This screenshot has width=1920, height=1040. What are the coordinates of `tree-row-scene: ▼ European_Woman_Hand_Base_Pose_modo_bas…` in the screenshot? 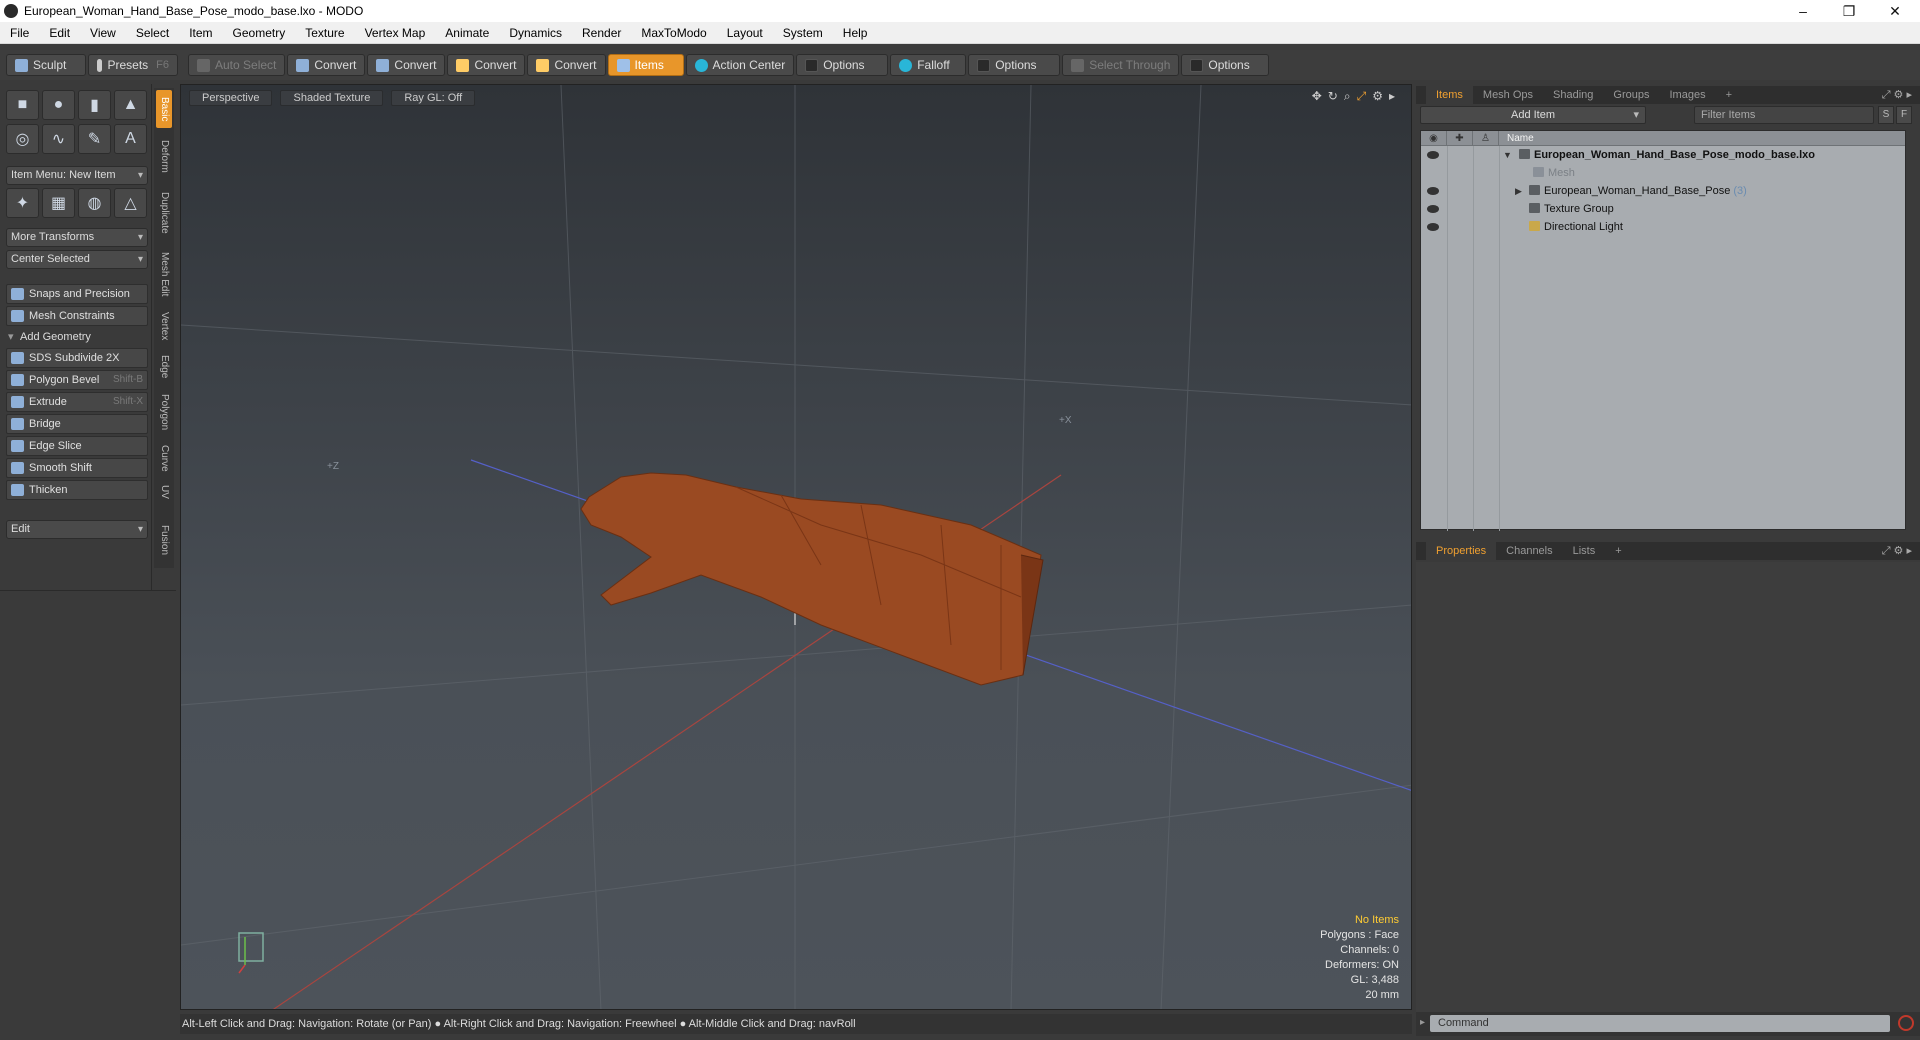 It's located at (1663, 155).